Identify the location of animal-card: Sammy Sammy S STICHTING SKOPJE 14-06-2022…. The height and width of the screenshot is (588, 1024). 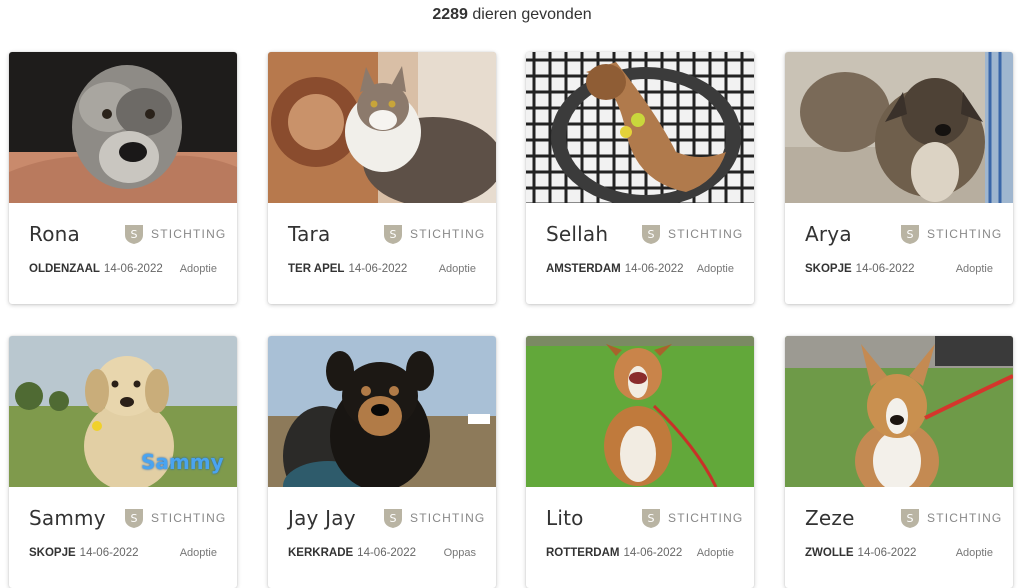
(123, 462).